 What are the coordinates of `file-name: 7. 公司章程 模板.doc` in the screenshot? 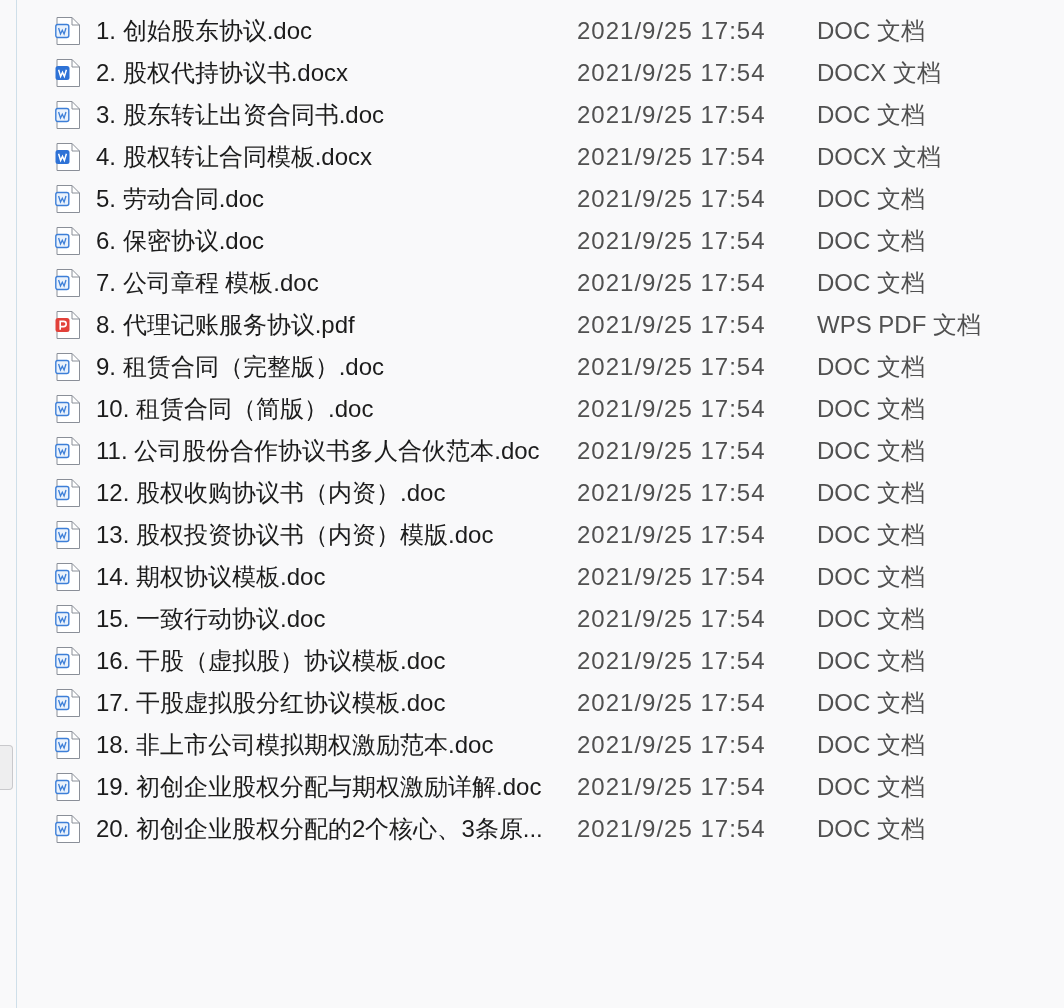 It's located at (336, 283).